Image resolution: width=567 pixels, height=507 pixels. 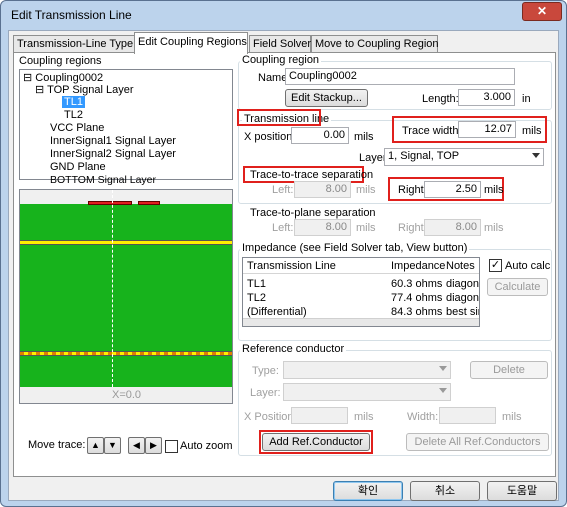 I want to click on coupling-regions-label: Coupling regions, so click(x=60, y=61).